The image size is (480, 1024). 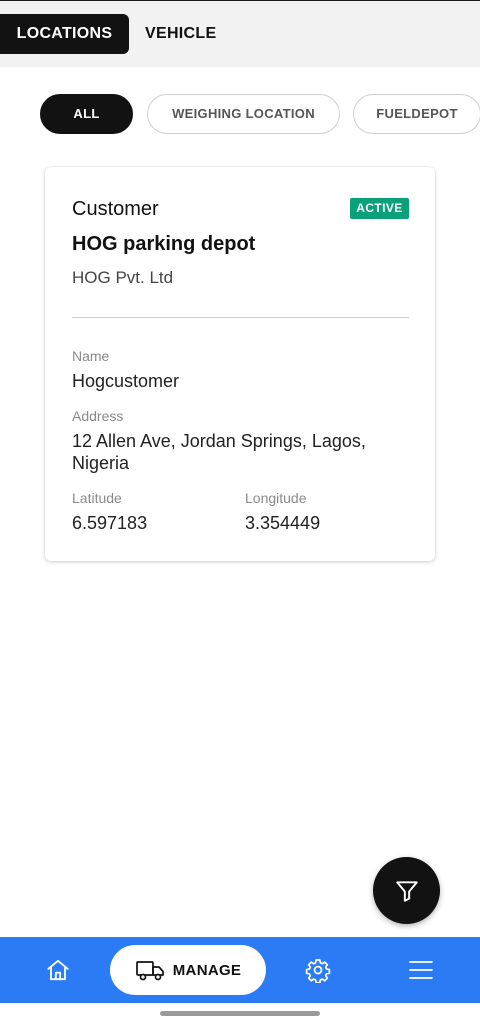 What do you see at coordinates (126, 381) in the screenshot?
I see `name-value: Hogcustomer` at bounding box center [126, 381].